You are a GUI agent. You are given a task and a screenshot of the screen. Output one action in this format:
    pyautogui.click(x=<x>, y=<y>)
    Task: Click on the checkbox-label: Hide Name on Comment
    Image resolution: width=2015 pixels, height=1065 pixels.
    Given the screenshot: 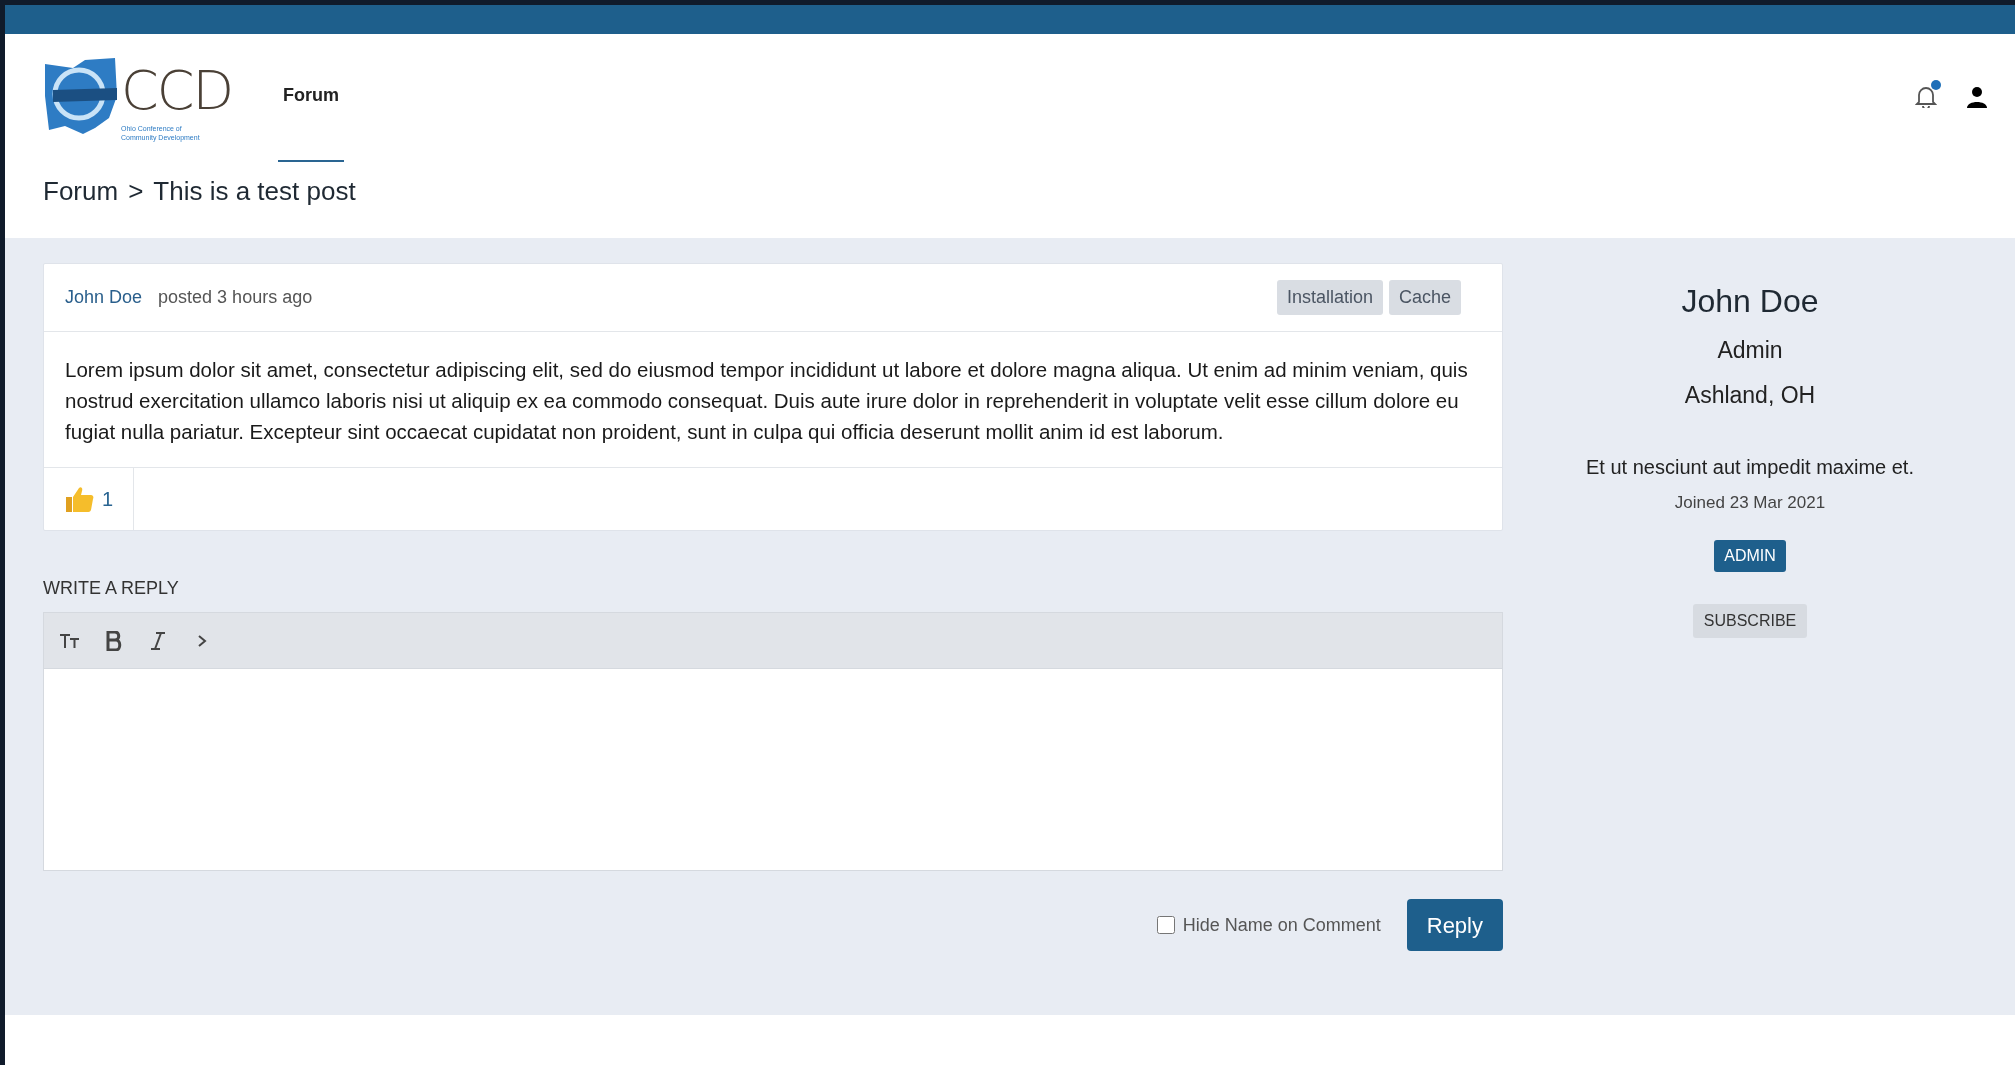 What is the action you would take?
    pyautogui.click(x=1281, y=925)
    